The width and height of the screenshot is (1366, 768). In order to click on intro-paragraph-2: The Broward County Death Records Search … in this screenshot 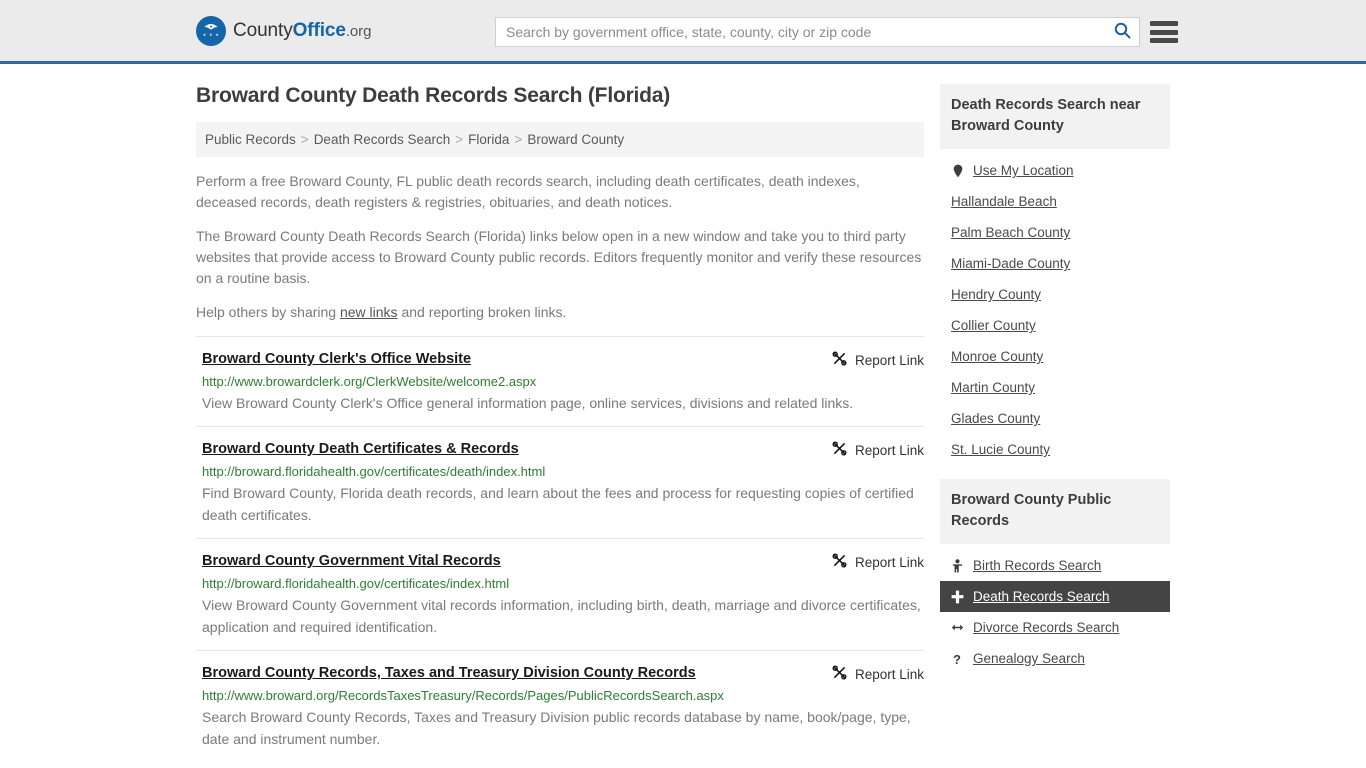, I will do `click(559, 257)`.